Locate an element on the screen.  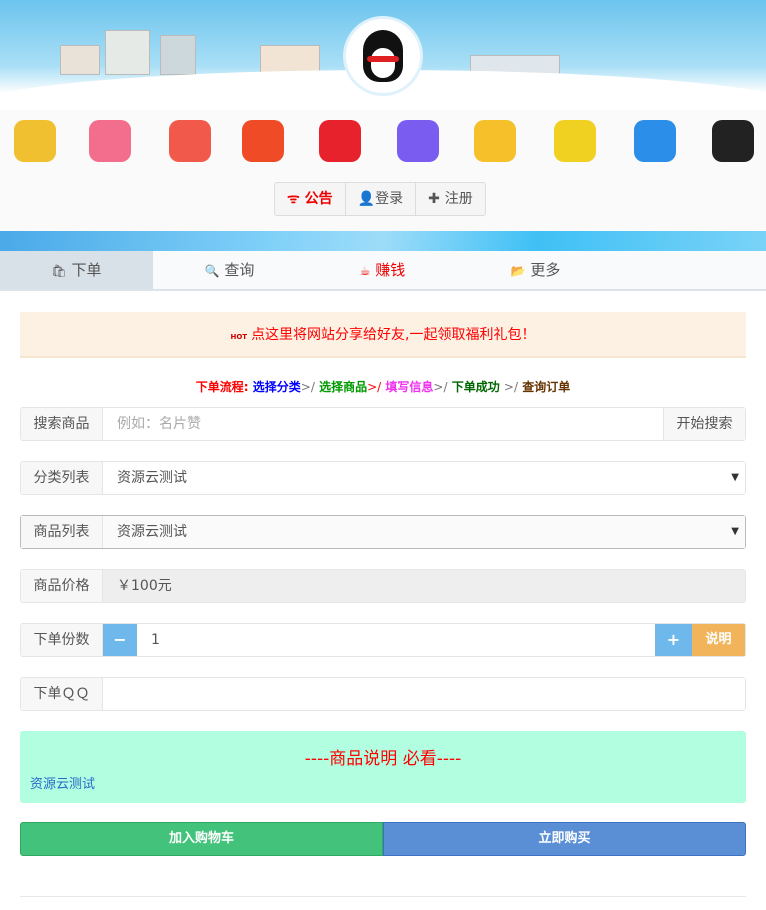
product-description: ----商品说明 必看---- 资源云测试 is located at coordinates (383, 767).